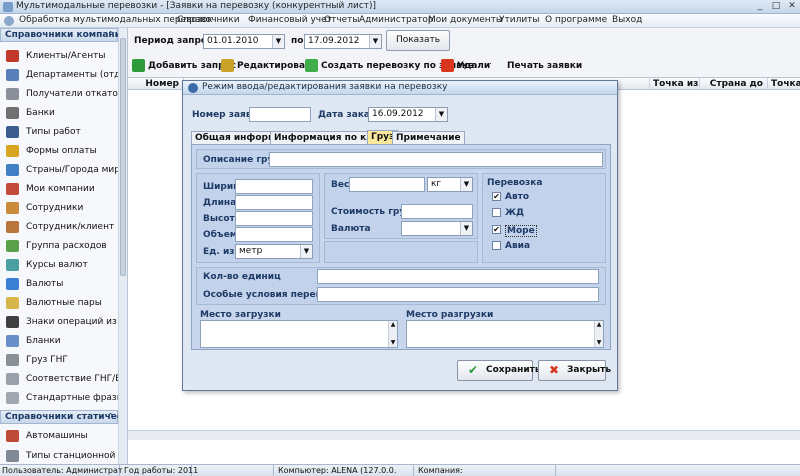 The height and width of the screenshot is (476, 800). What do you see at coordinates (675, 84) in the screenshot?
I see `col-header-point-from: Точка из` at bounding box center [675, 84].